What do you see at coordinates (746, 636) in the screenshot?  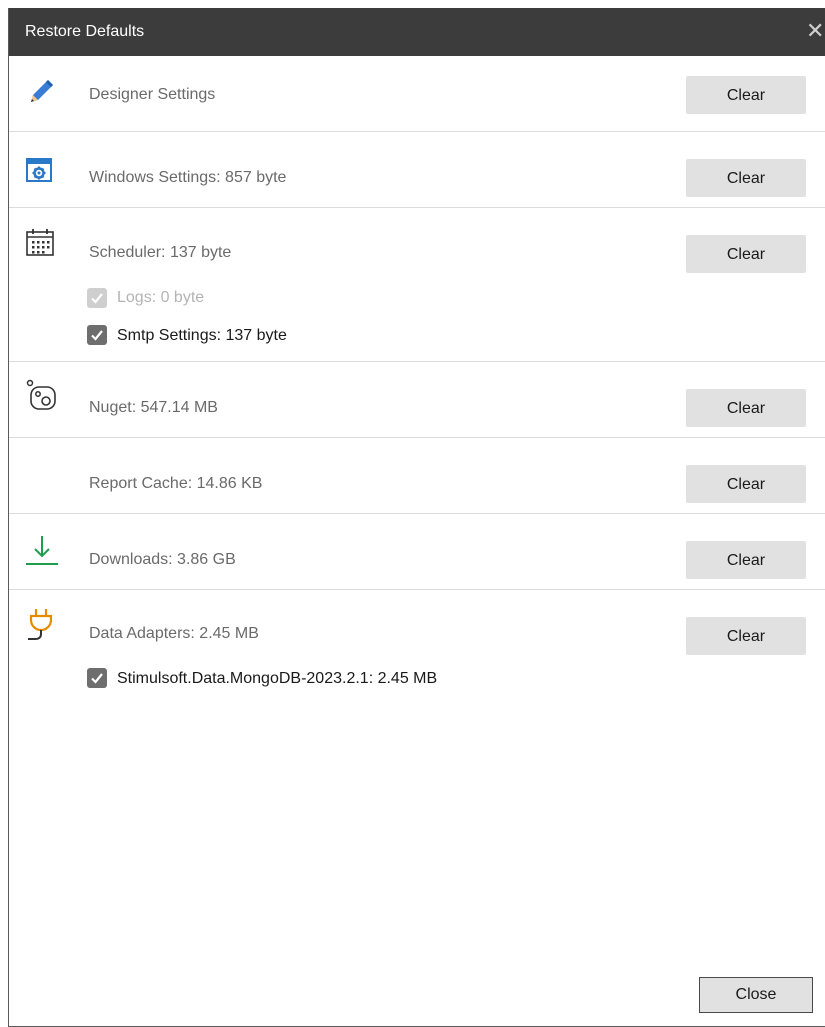 I see `clear-data-adapters-button: Clear` at bounding box center [746, 636].